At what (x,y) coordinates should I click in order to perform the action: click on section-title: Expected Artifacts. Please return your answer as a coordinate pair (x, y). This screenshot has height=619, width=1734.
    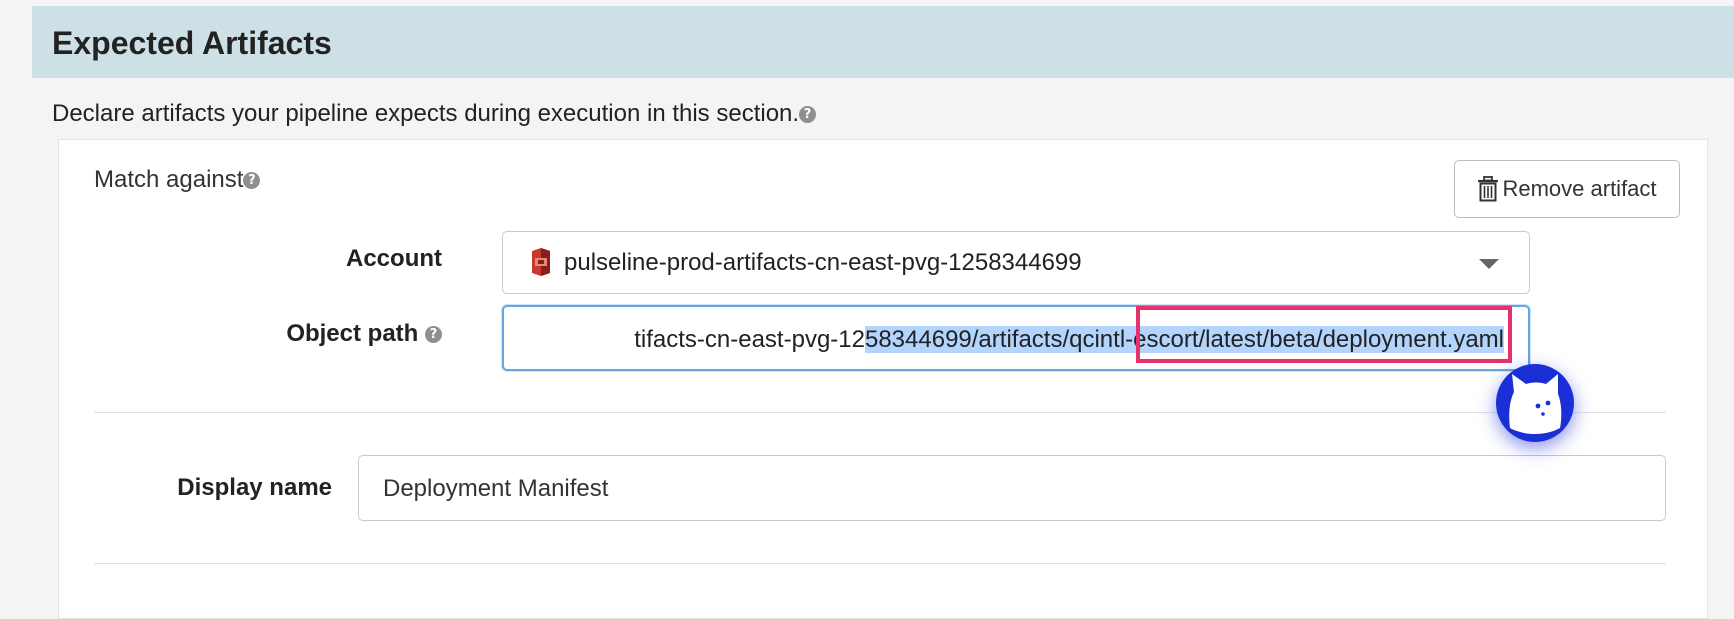
    Looking at the image, I should click on (192, 43).